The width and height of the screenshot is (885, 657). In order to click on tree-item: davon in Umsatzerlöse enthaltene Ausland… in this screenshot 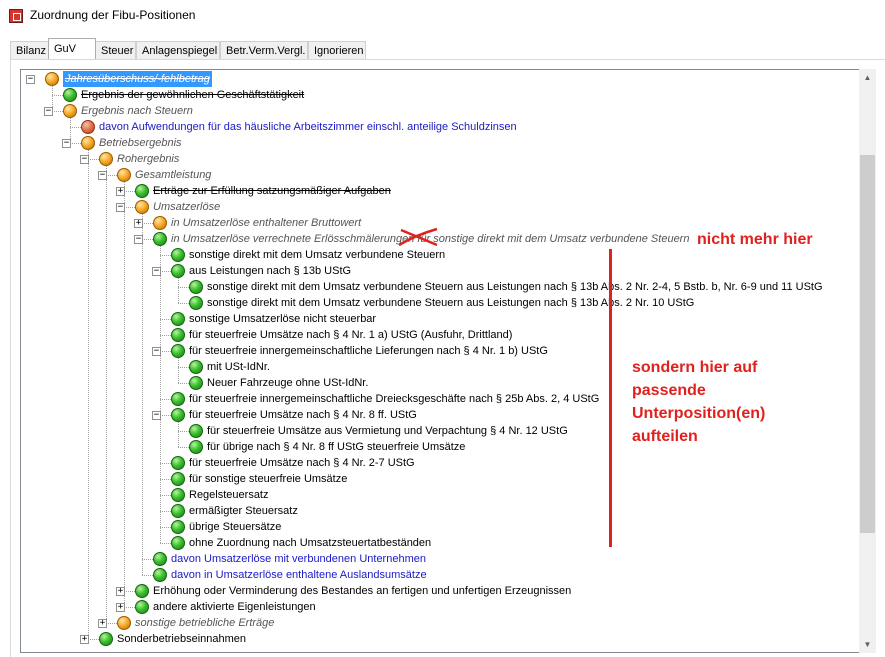, I will do `click(436, 575)`.